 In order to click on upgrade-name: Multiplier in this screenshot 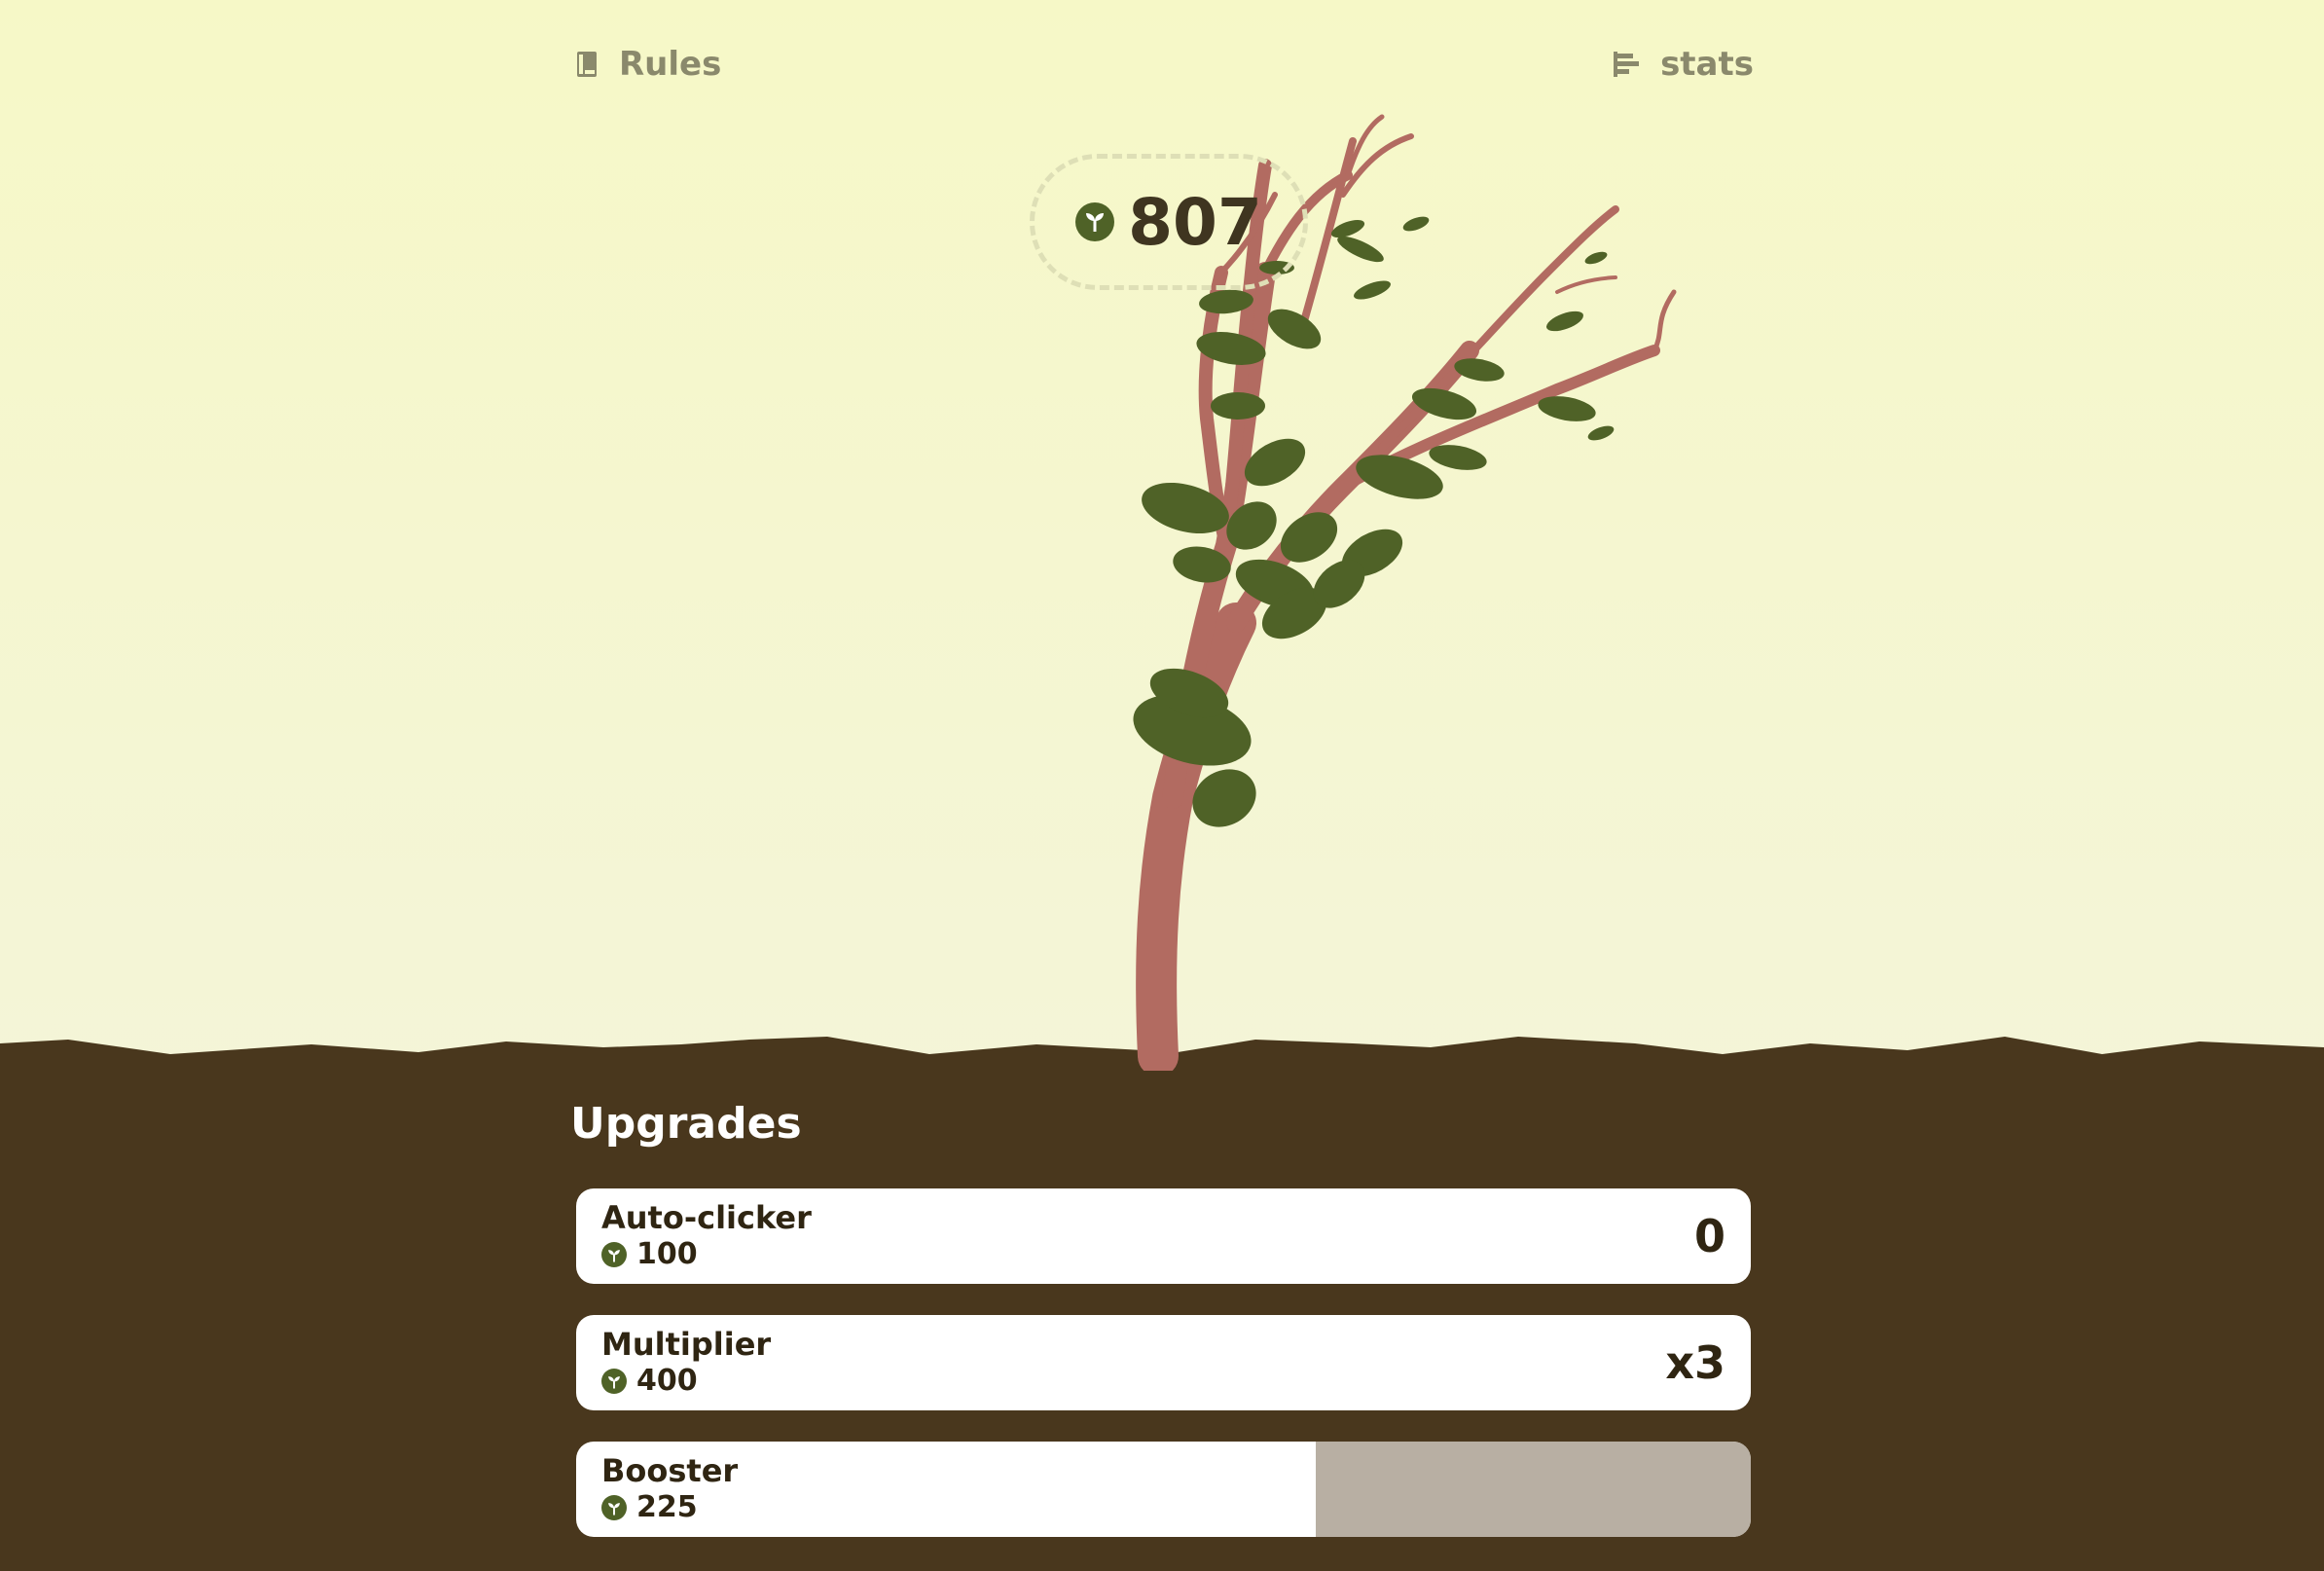, I will do `click(686, 1344)`.